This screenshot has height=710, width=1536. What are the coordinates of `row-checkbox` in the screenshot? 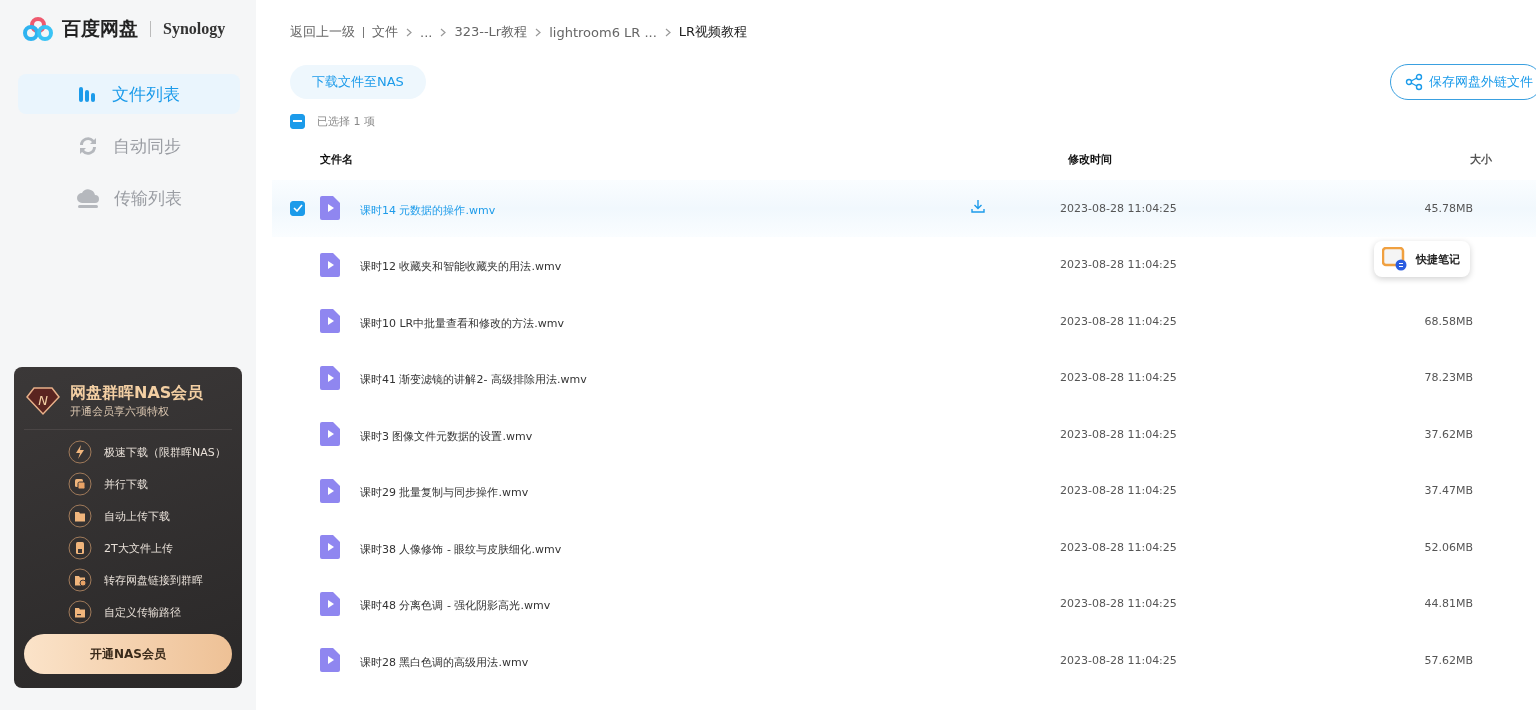 It's located at (297, 208).